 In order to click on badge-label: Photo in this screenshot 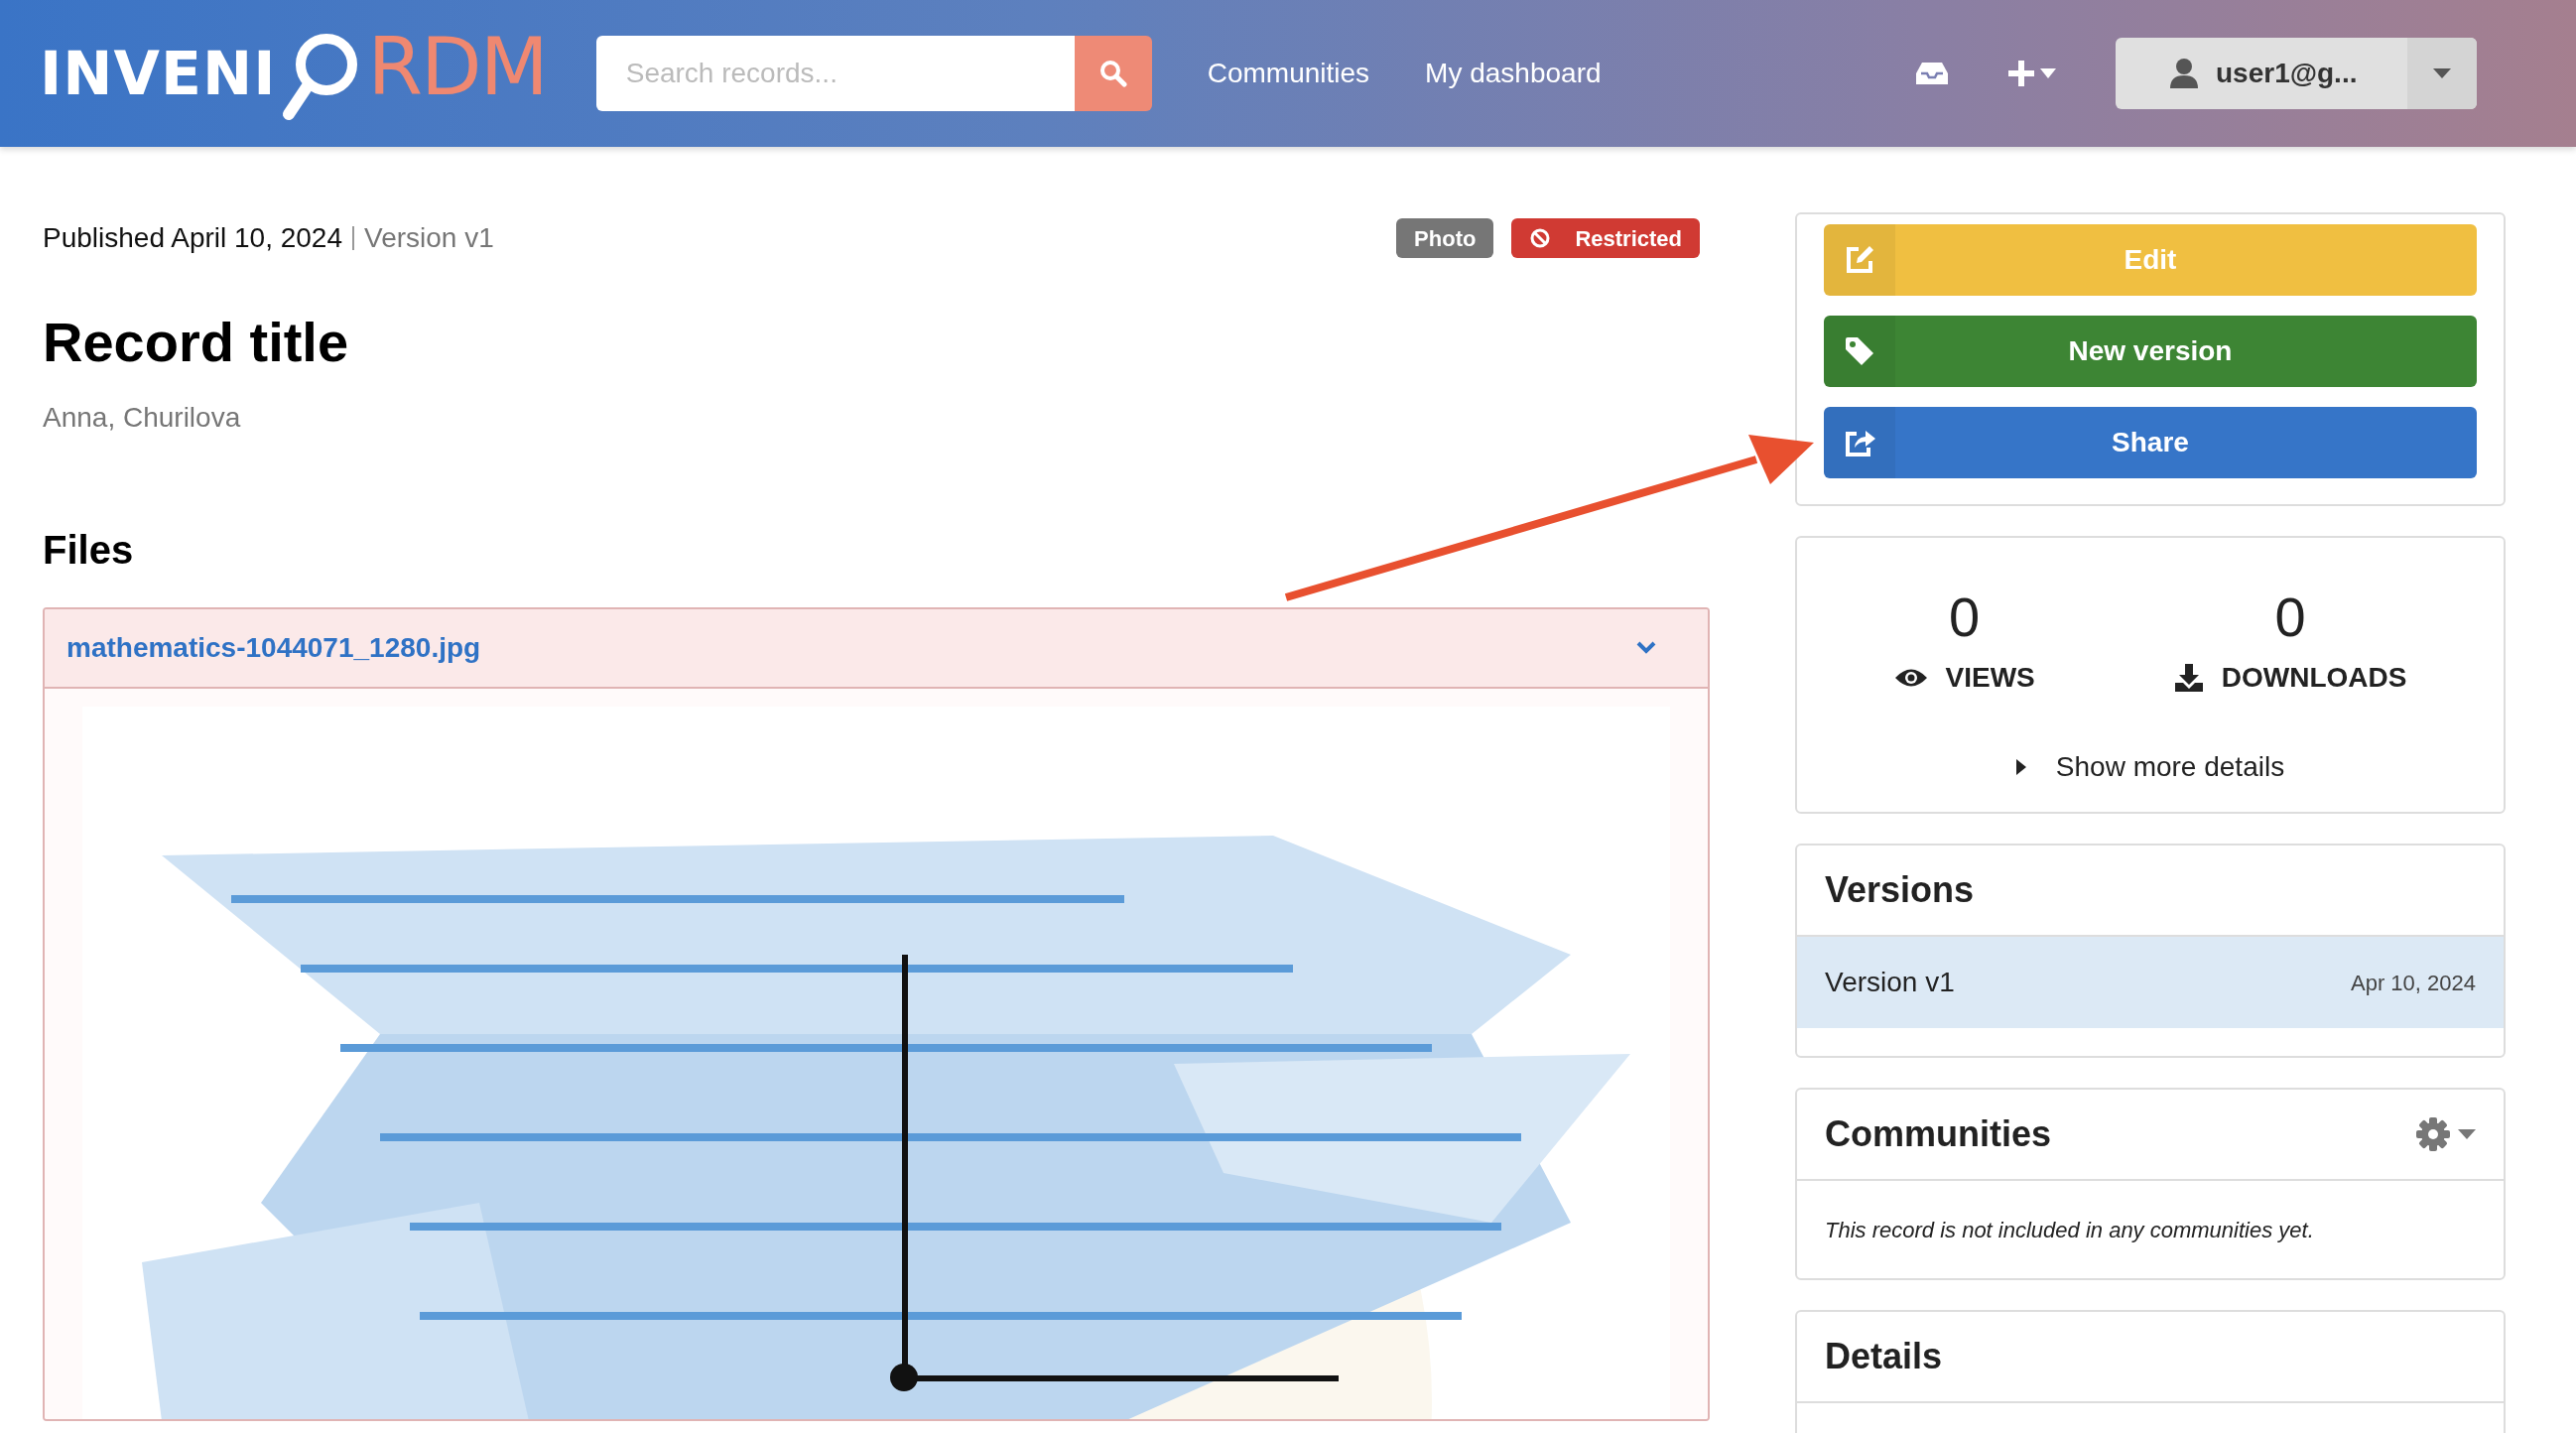, I will do `click(1446, 238)`.